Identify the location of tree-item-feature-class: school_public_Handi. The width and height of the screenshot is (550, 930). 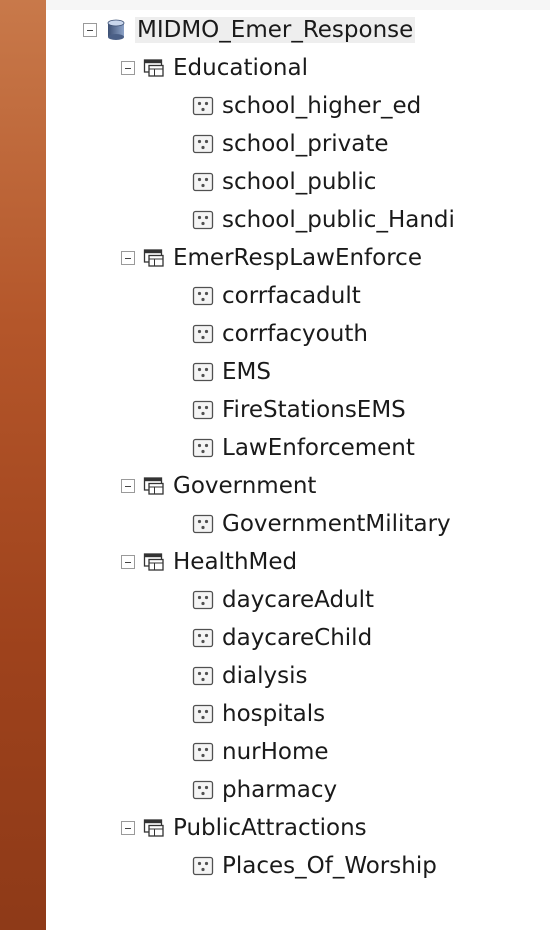
(323, 220).